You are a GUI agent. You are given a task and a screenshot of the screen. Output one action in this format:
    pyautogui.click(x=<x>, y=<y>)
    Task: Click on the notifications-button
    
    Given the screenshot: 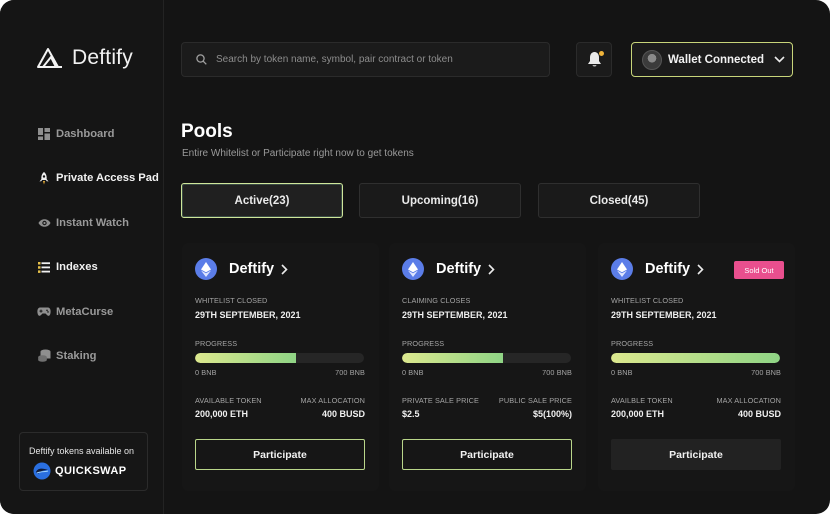 What is the action you would take?
    pyautogui.click(x=594, y=59)
    